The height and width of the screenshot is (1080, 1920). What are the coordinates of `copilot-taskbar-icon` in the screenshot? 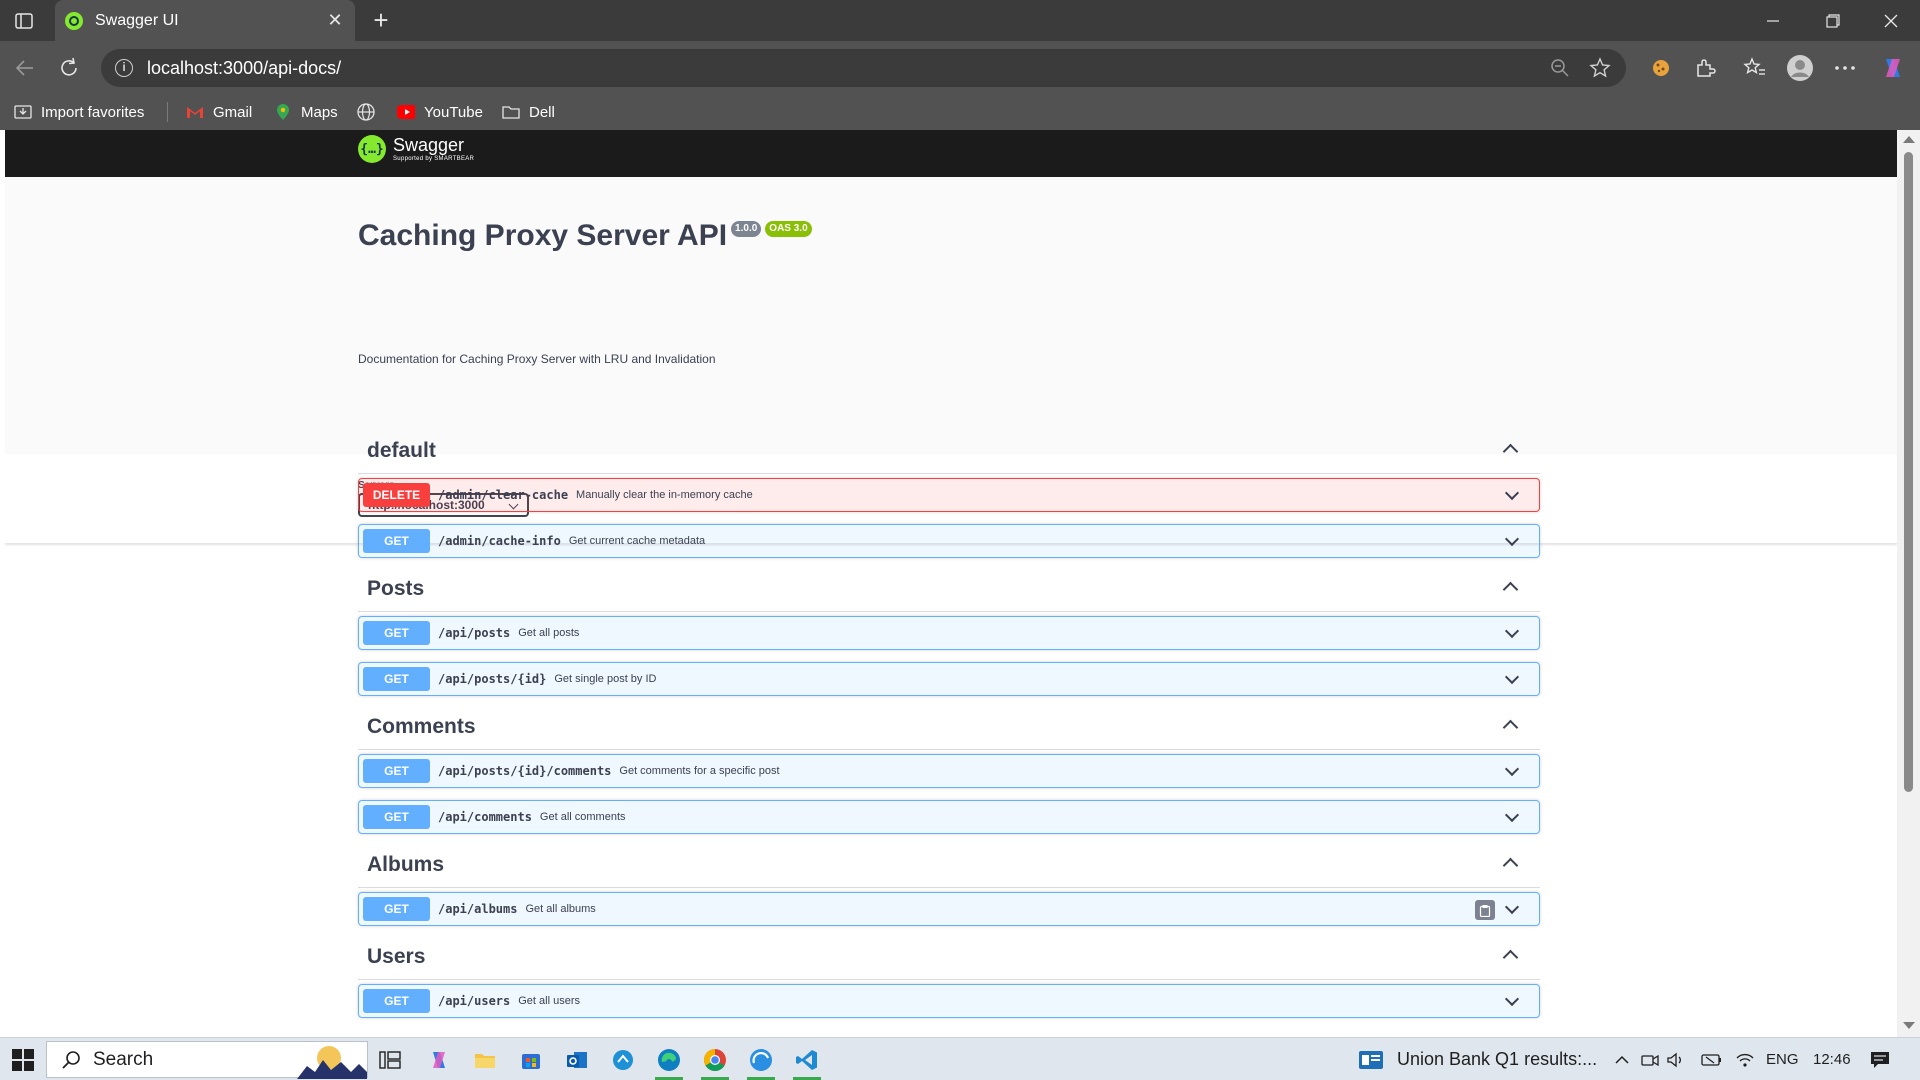 It's located at (439, 1060).